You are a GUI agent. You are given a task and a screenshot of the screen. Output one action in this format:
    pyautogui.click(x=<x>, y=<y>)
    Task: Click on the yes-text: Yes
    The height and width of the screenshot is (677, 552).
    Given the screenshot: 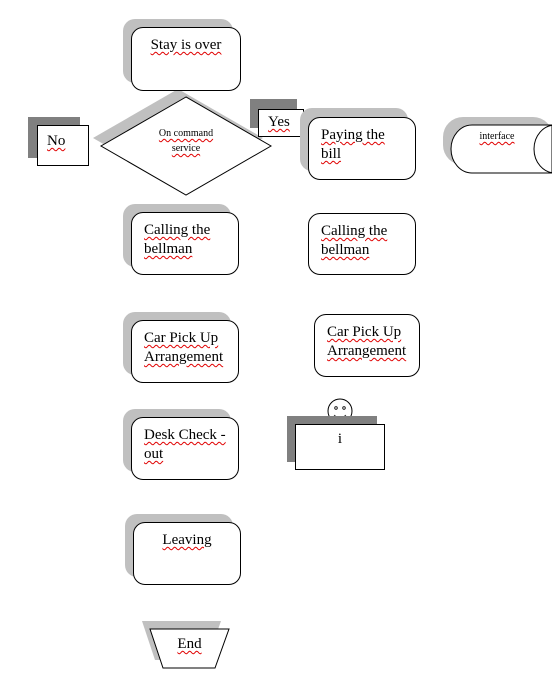 What is the action you would take?
    pyautogui.click(x=279, y=122)
    